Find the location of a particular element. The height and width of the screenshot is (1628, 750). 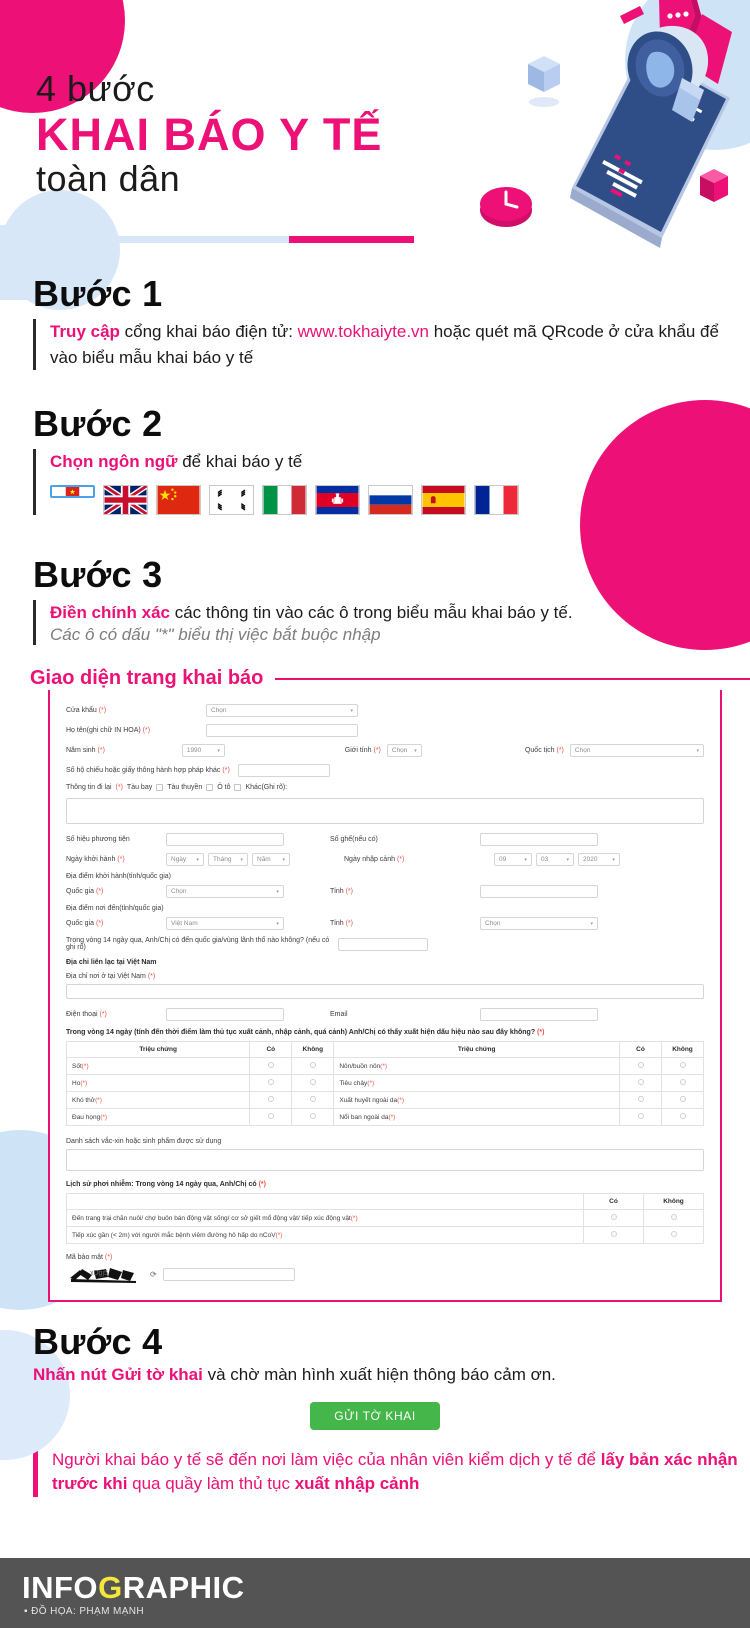

chevron-down-icon: ▾ is located at coordinates (351, 710).